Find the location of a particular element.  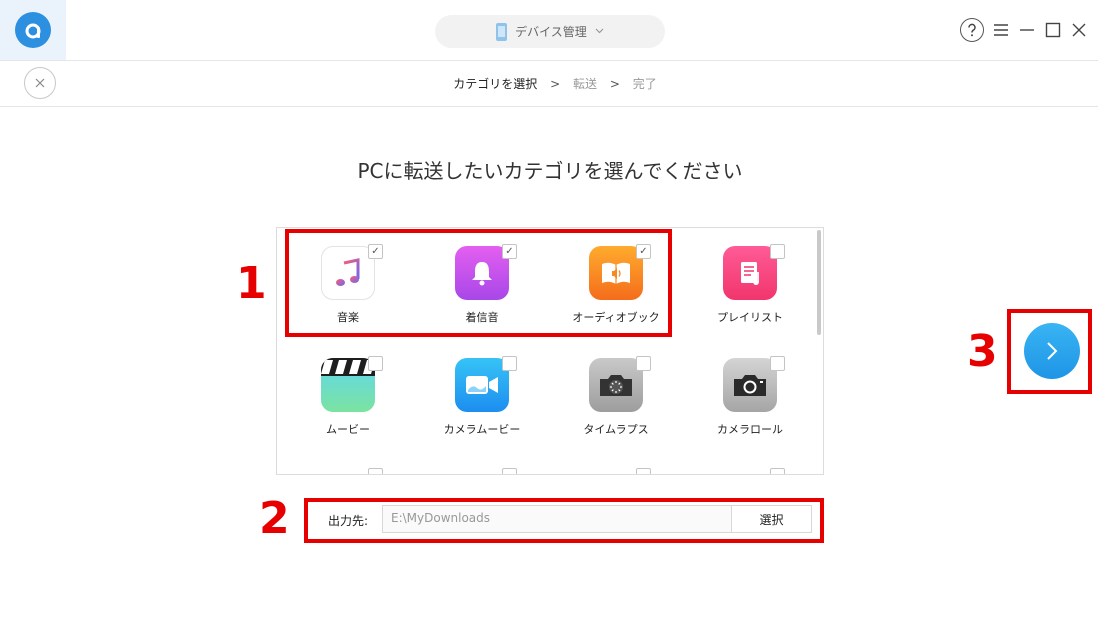

category-label: ムービー is located at coordinates (348, 429).